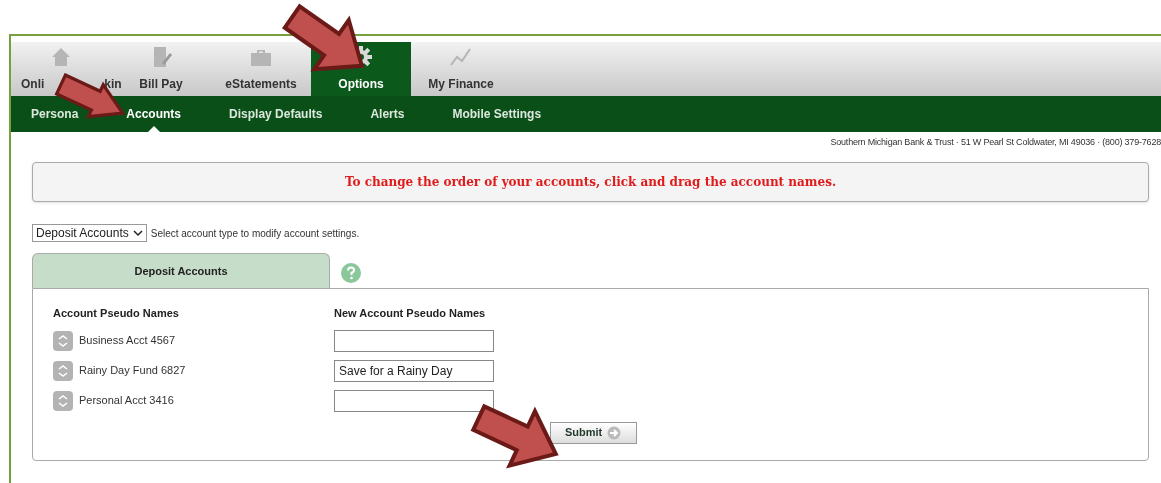  Describe the element at coordinates (154, 114) in the screenshot. I see `sub-tab: Accounts` at that location.